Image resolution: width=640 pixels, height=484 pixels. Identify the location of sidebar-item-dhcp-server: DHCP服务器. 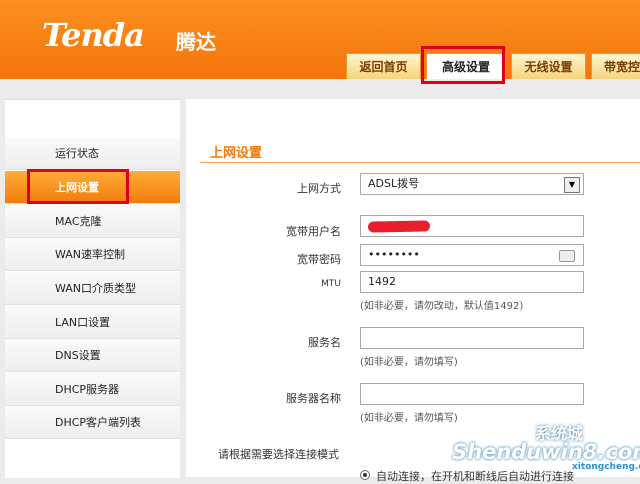
(92, 389).